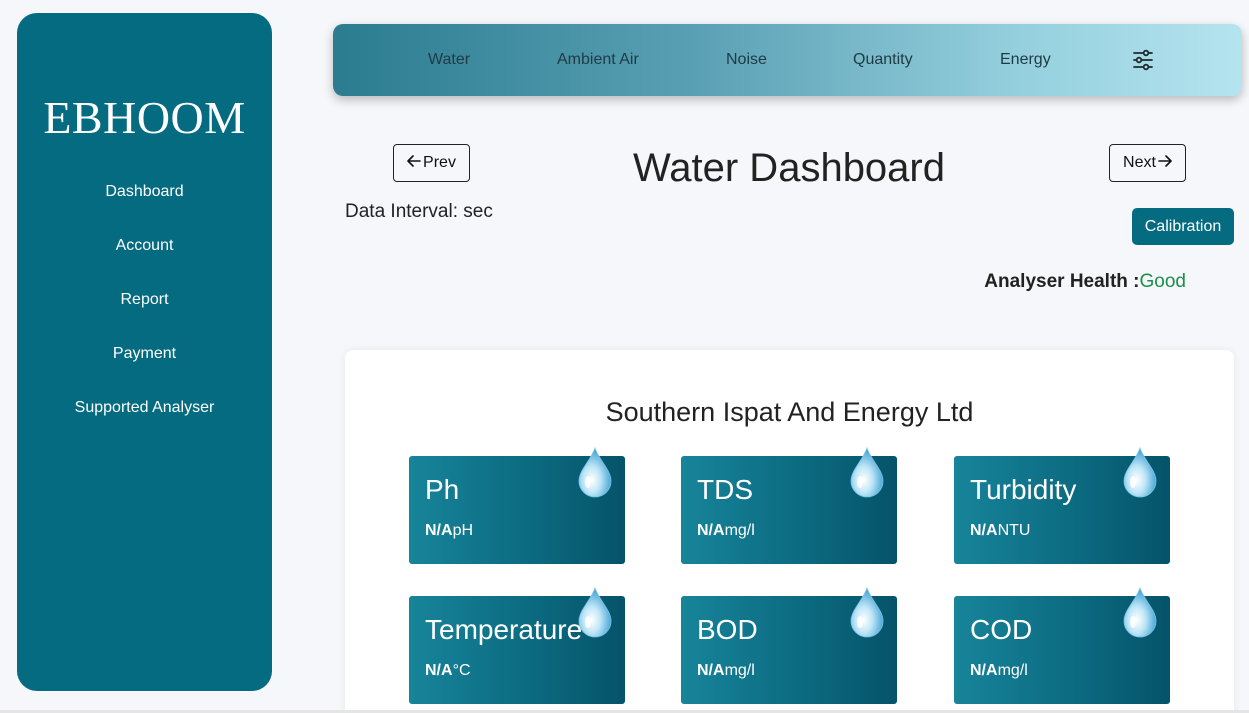  I want to click on parameter-value: N/ANTU, so click(1000, 530).